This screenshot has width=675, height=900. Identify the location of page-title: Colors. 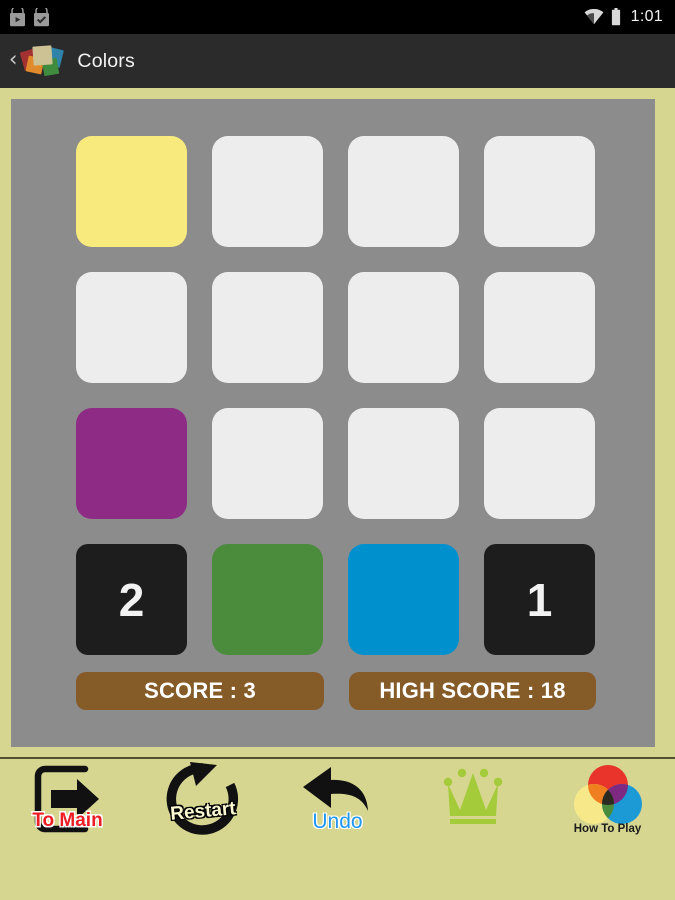
(106, 60).